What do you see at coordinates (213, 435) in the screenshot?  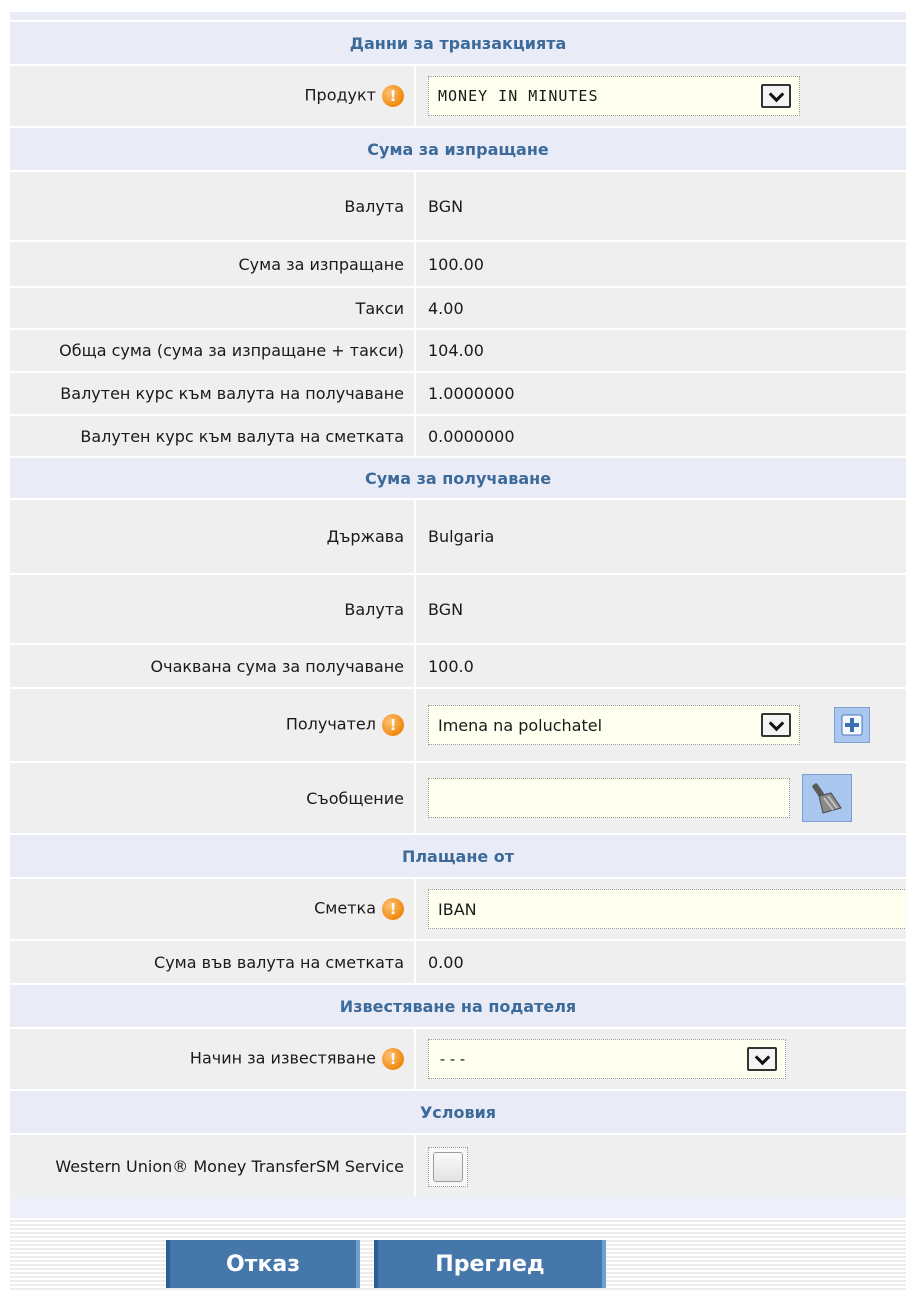 I see `rate-account-label: Валутен курс към валута на сметката` at bounding box center [213, 435].